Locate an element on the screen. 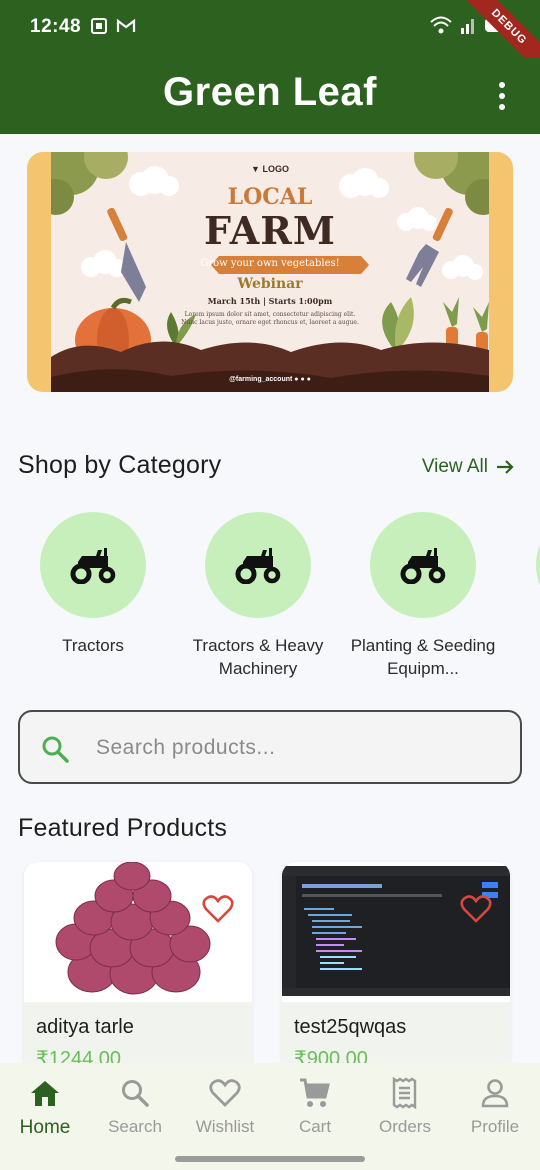 This screenshot has height=1170, width=540. view-all-link: View All is located at coordinates (468, 467).